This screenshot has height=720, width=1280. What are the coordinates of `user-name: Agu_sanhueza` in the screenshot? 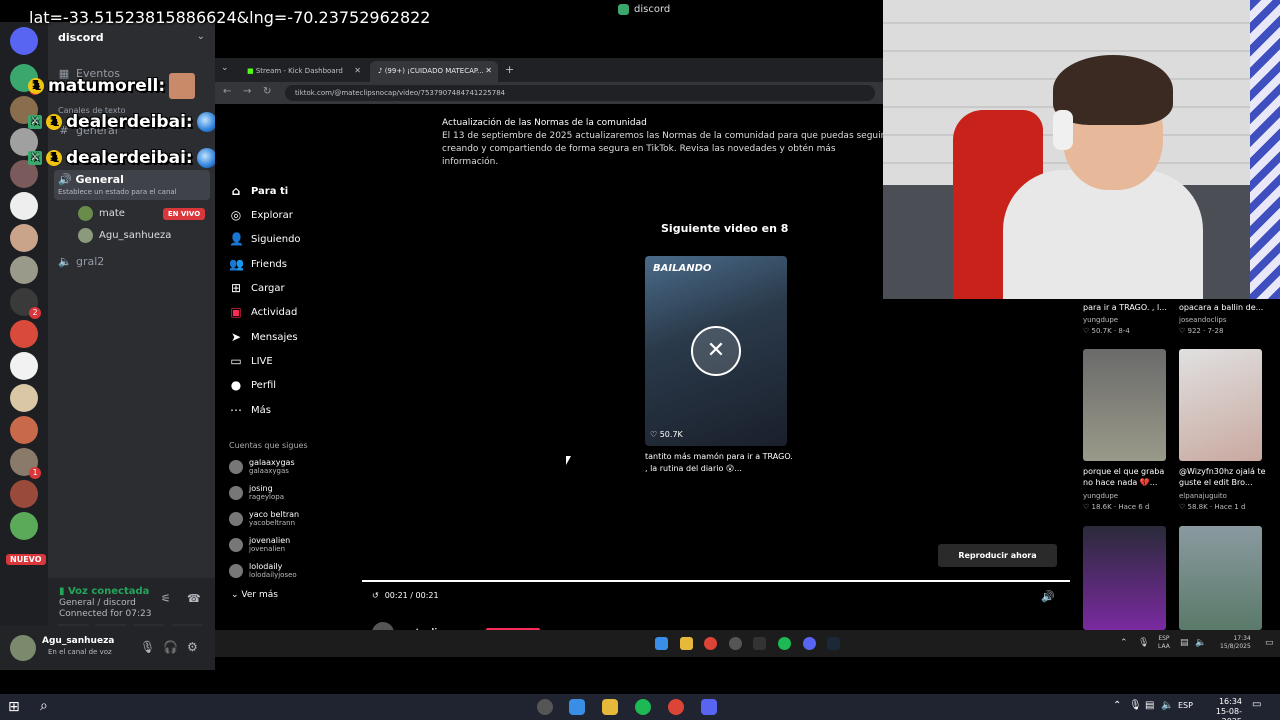 It's located at (78, 641).